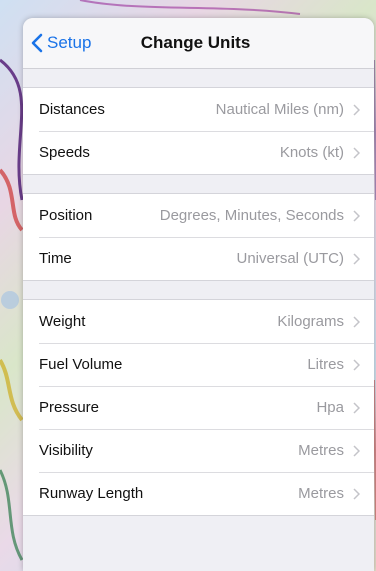  I want to click on row-weight: Weight Kilograms, so click(198, 321).